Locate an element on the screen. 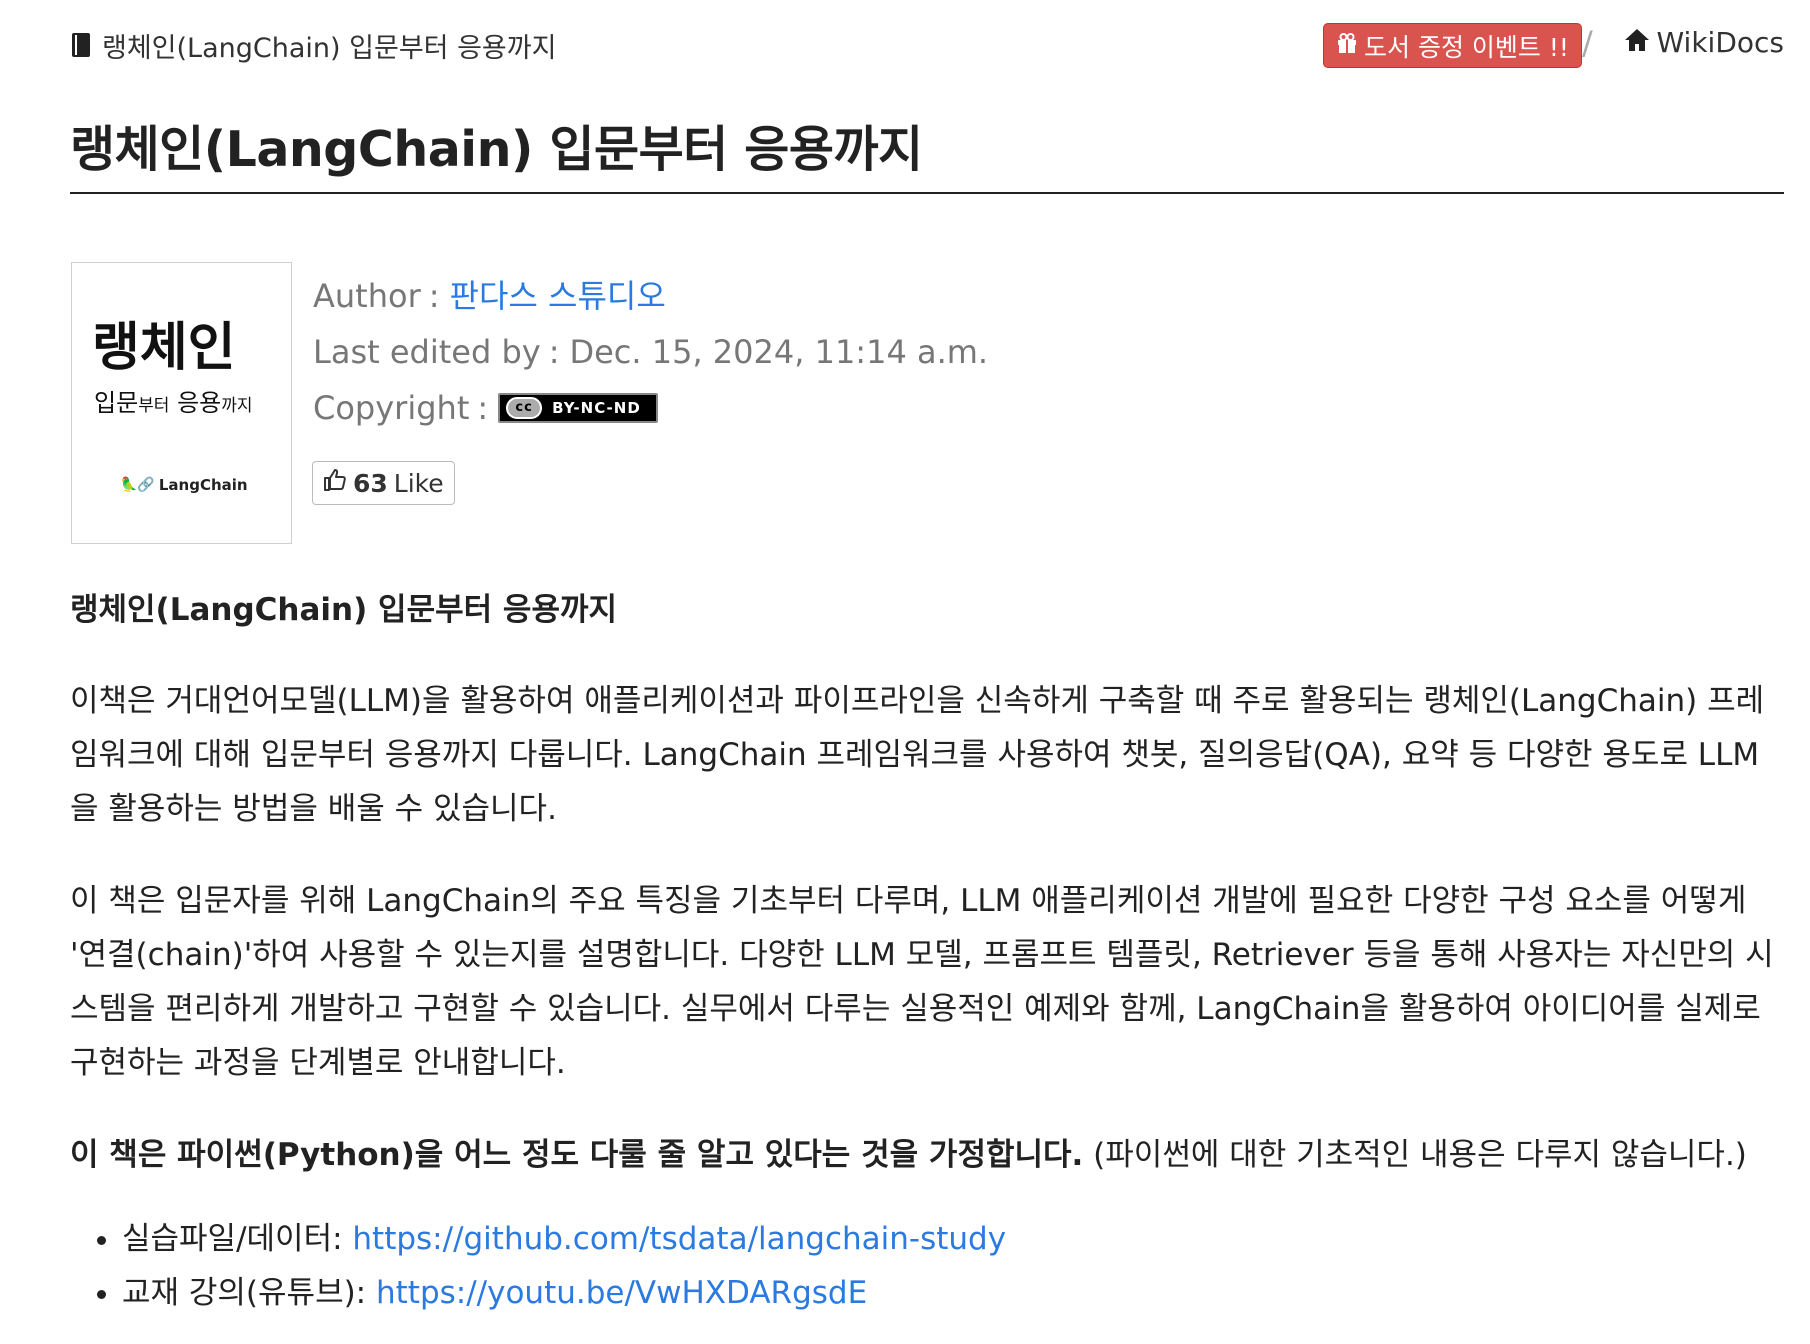  resource-label: 교재 강의(유튜브): is located at coordinates (249, 1293).